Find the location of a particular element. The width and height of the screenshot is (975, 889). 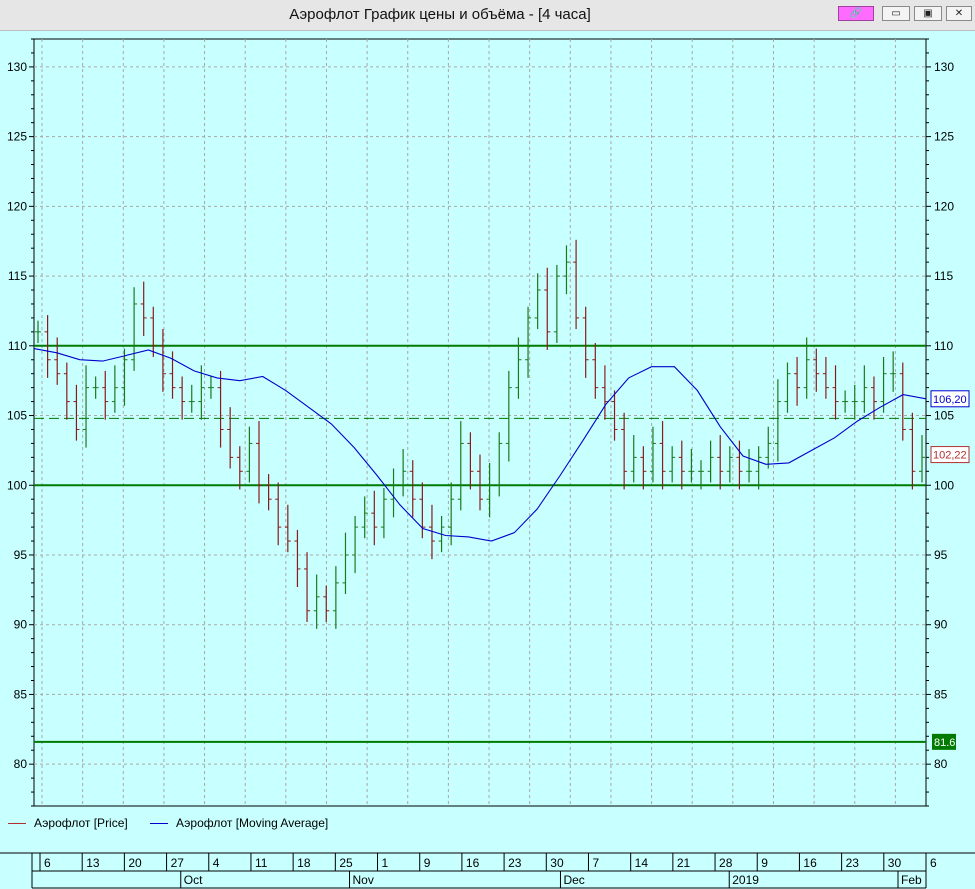

timeline-day-label: 4 is located at coordinates (216, 863).